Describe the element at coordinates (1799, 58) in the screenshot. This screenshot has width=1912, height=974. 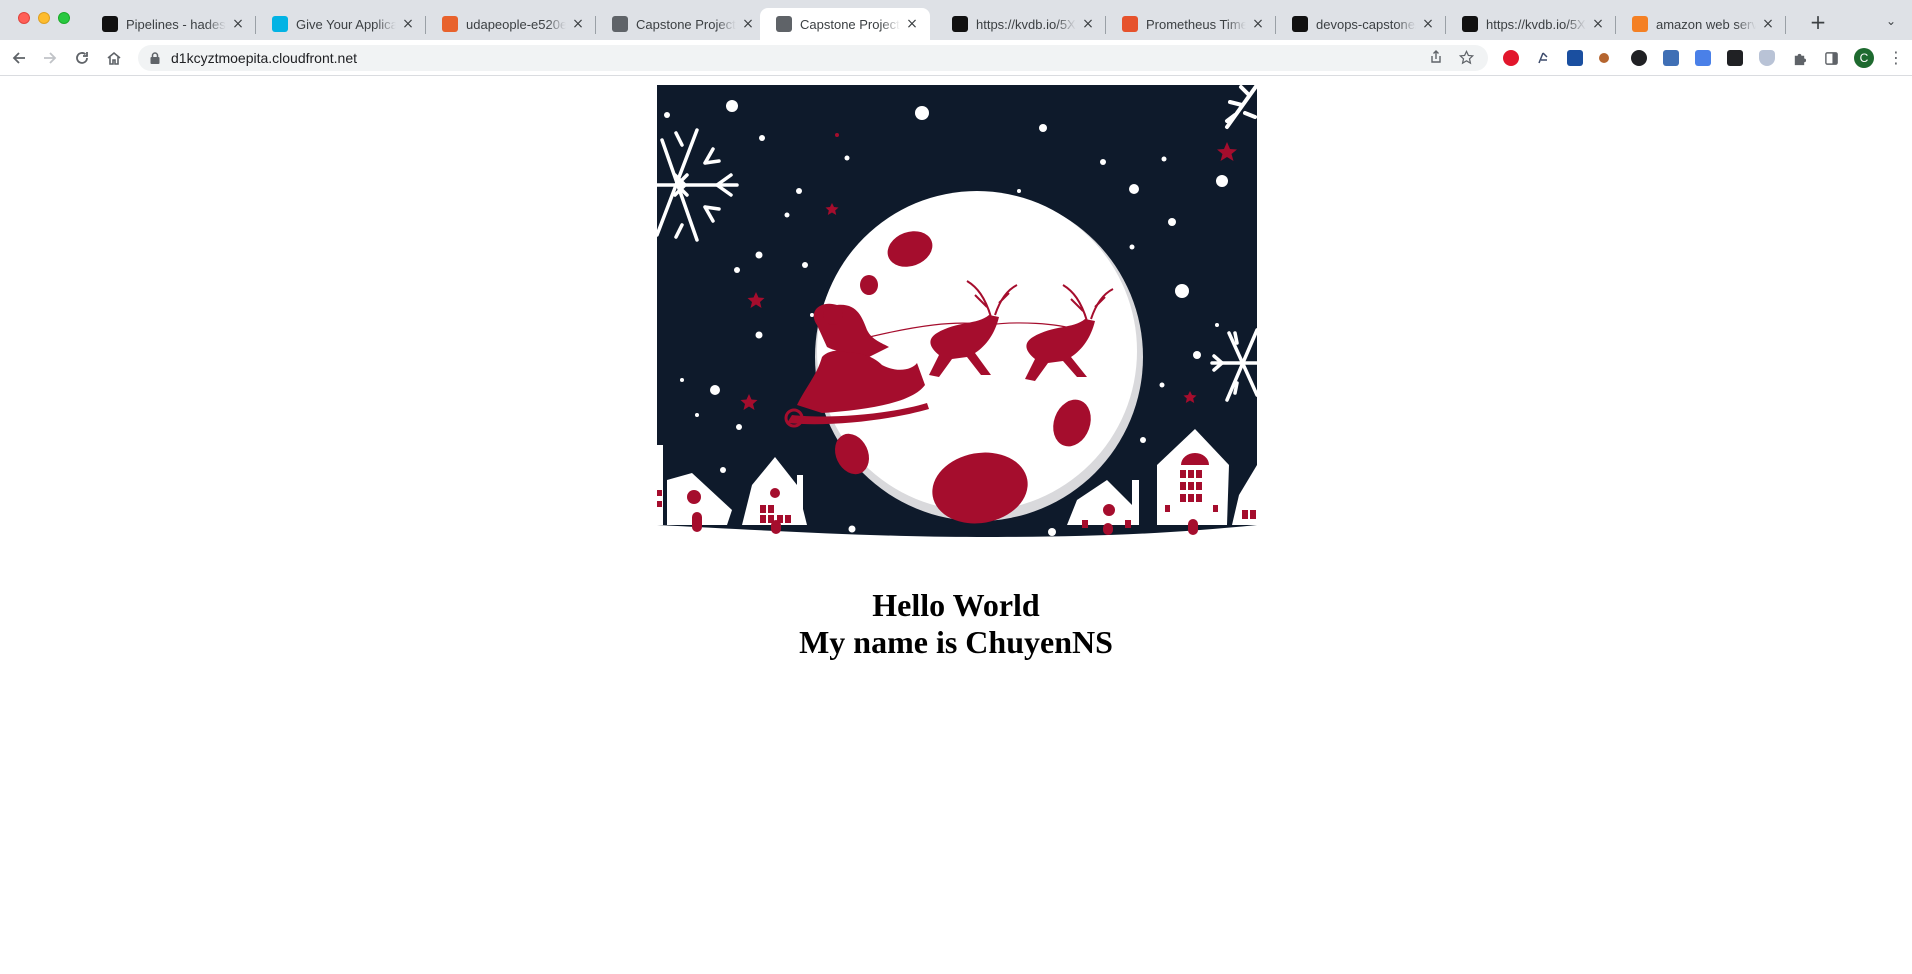
I see `extensions-puzzle-icon` at that location.